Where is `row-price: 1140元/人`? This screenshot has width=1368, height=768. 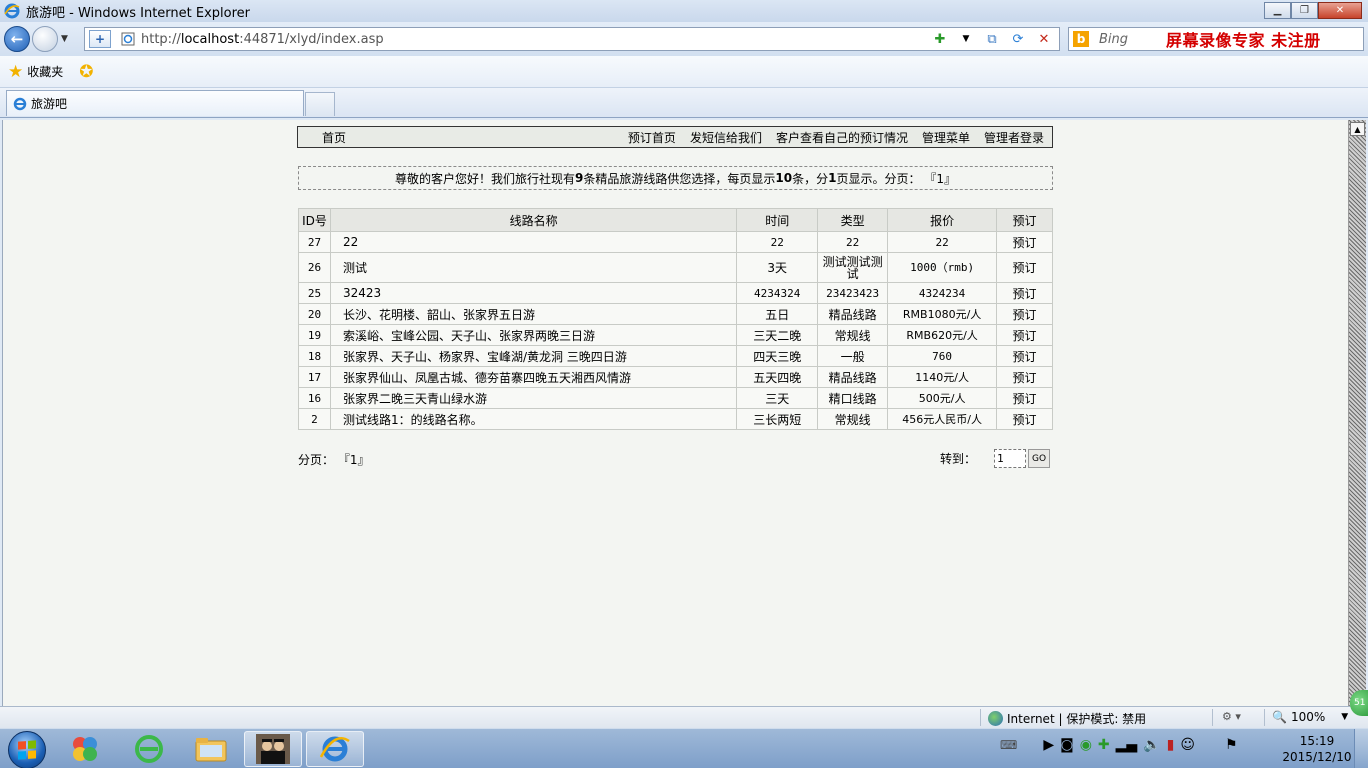
row-price: 1140元/人 is located at coordinates (942, 377).